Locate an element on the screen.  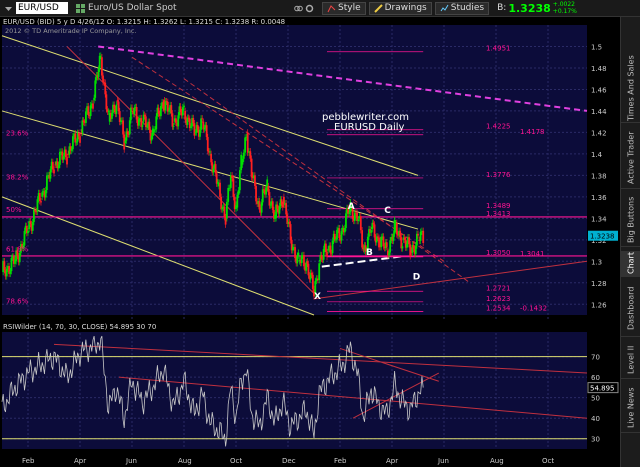
quote-change: +.0022 +0.17% is located at coordinates (565, 8).